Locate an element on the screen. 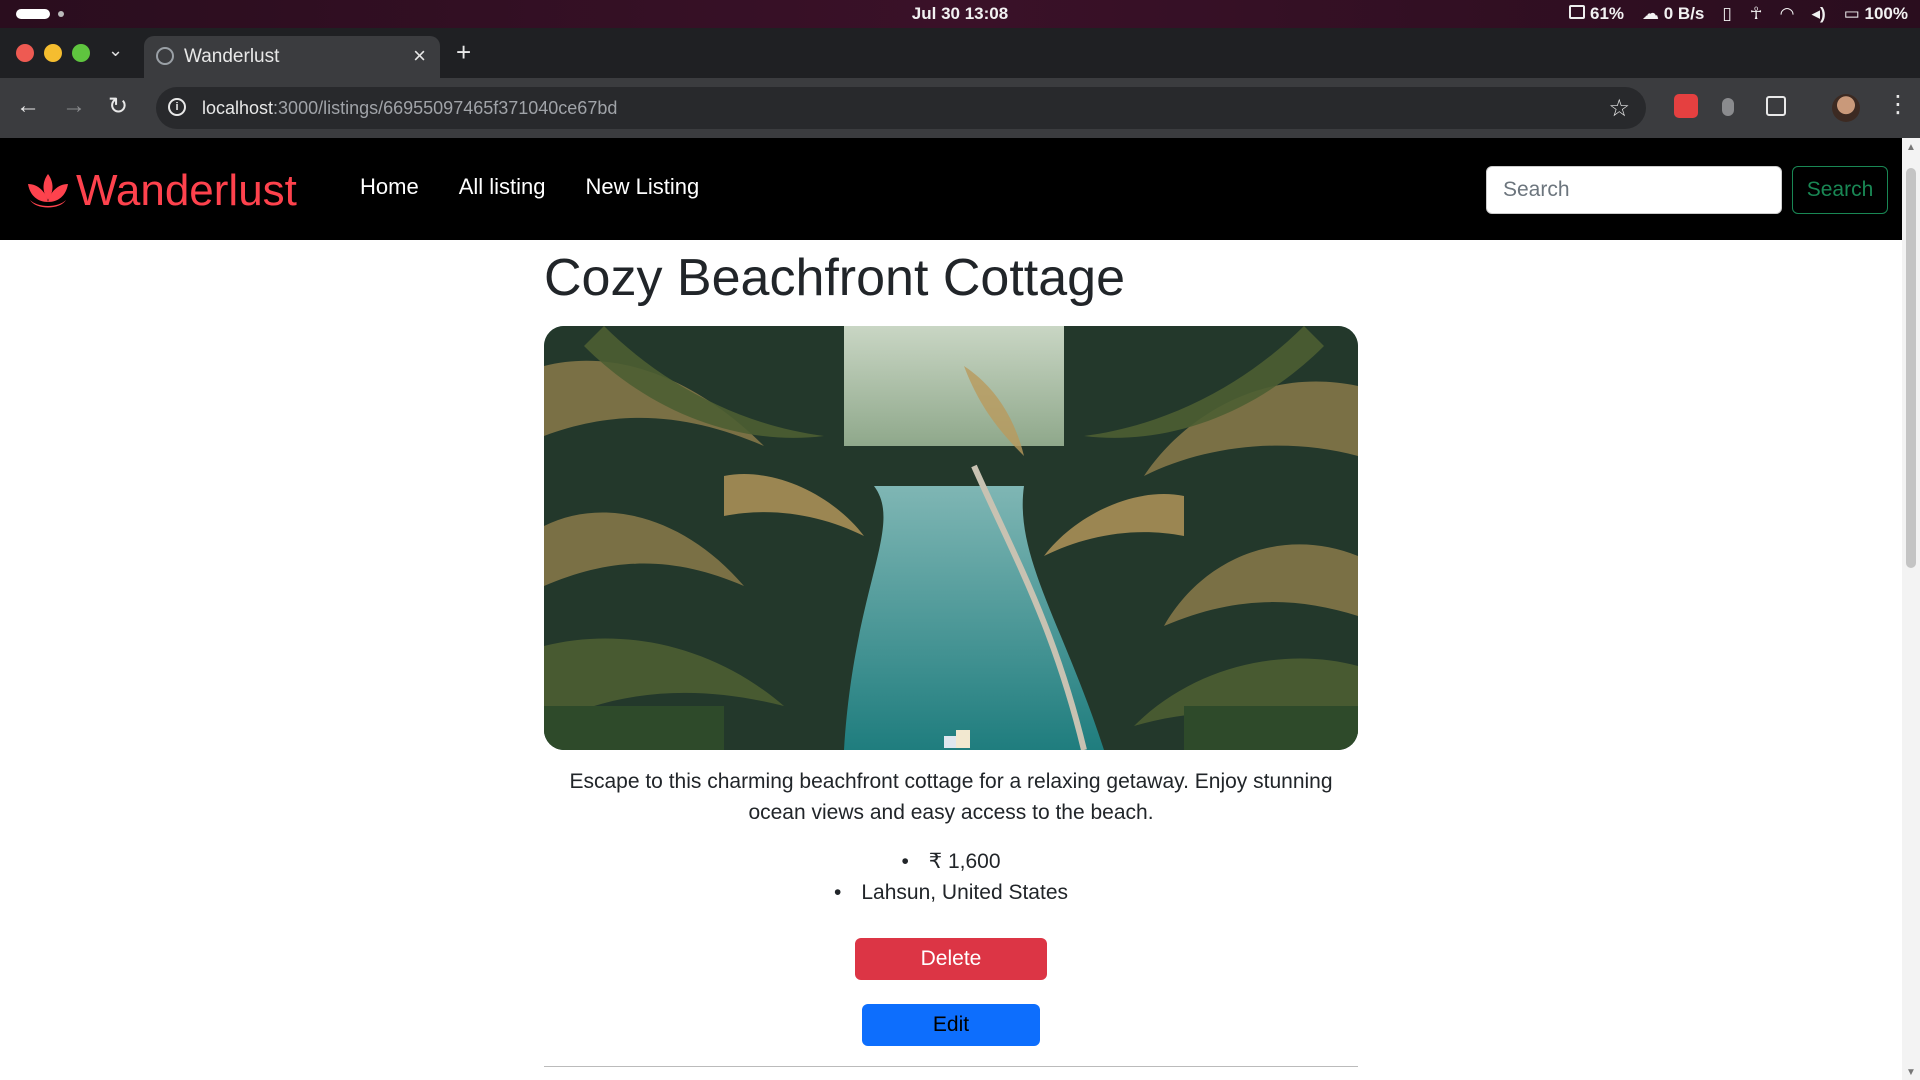 This screenshot has height=1080, width=1920. extension-gray-icon is located at coordinates (1728, 107).